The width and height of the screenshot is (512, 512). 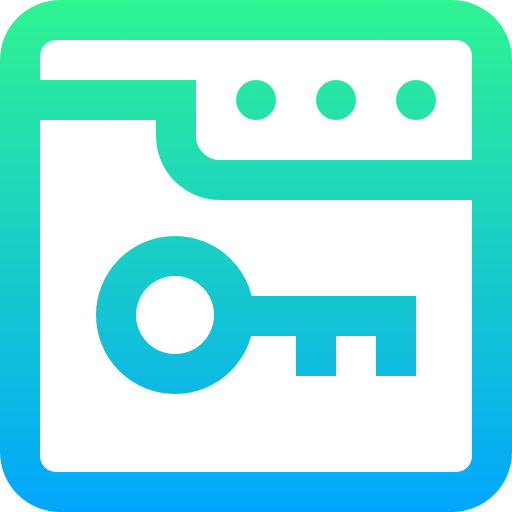 What do you see at coordinates (175, 315) in the screenshot?
I see `key-bow` at bounding box center [175, 315].